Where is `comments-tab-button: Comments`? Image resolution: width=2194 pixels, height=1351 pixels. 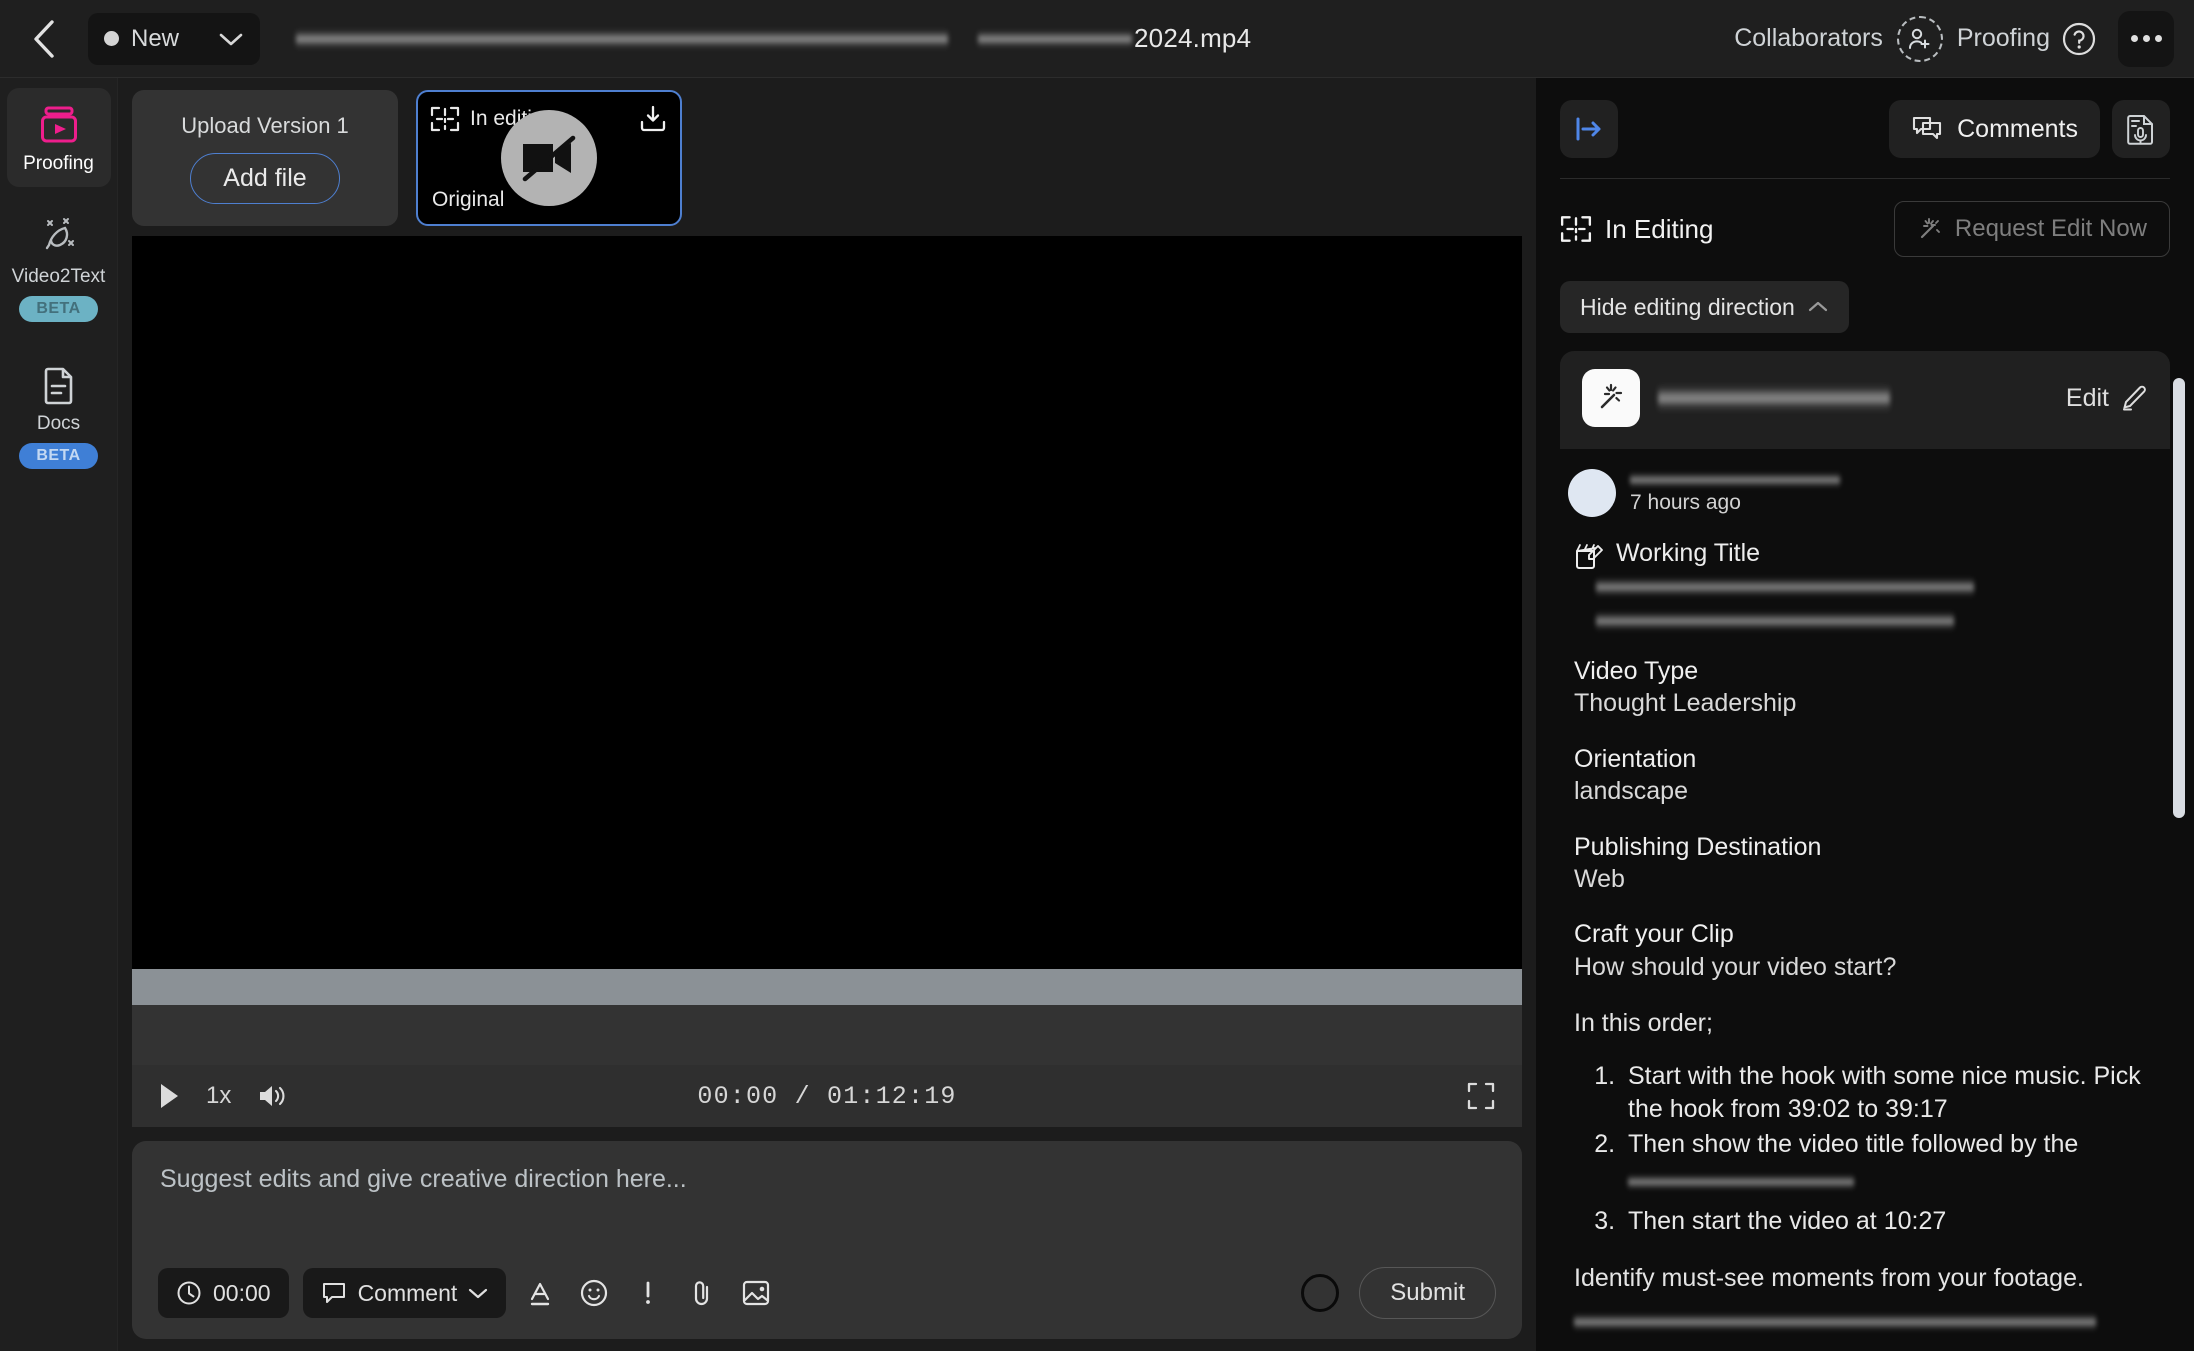
comments-tab-button: Comments is located at coordinates (1994, 129).